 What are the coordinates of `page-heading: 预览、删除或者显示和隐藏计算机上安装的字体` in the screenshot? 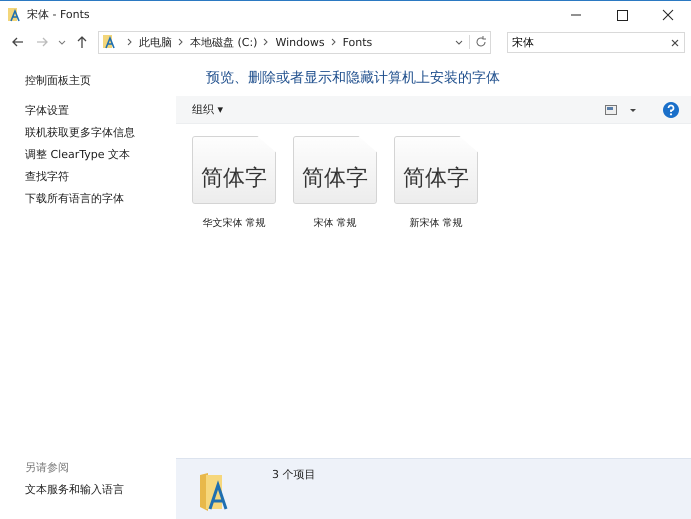 It's located at (353, 78).